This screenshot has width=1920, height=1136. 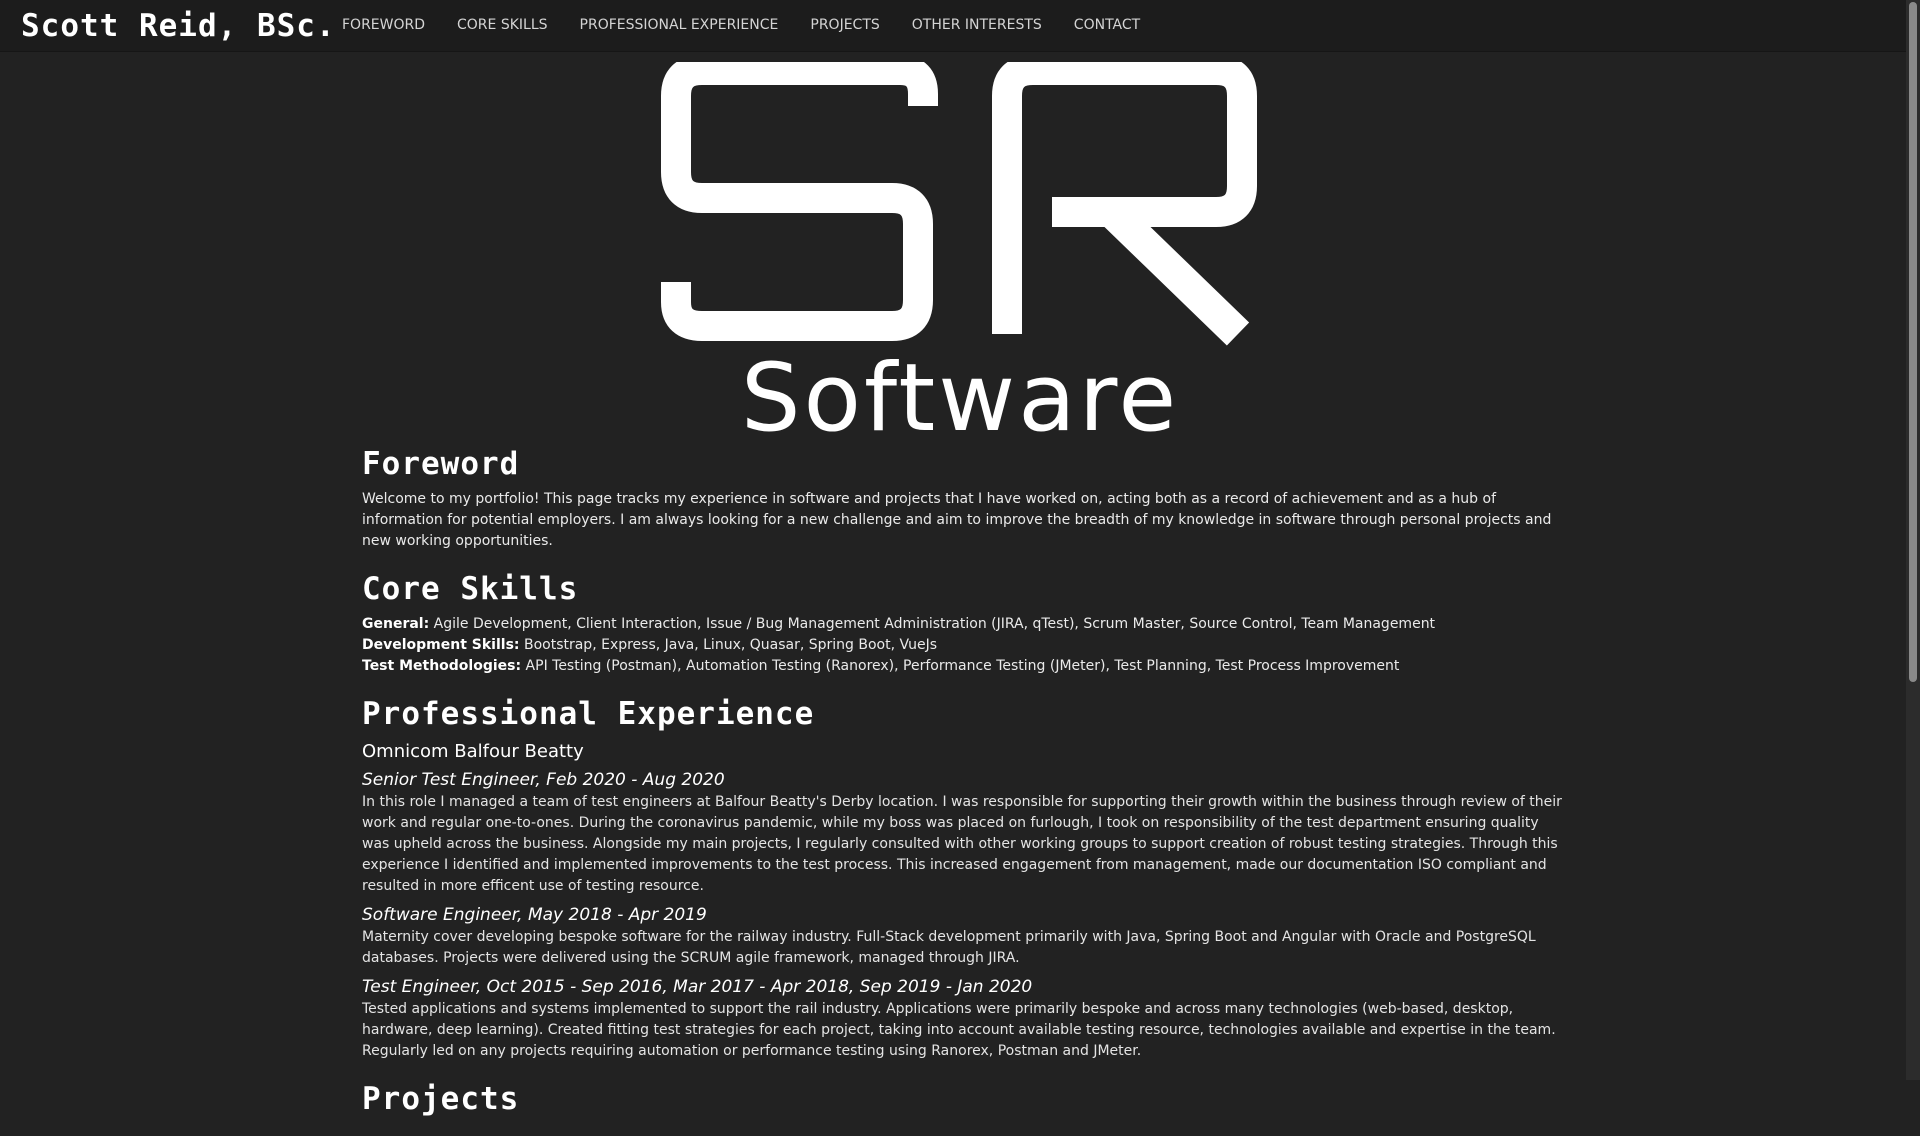 What do you see at coordinates (959, 204) in the screenshot?
I see `sr-monogram` at bounding box center [959, 204].